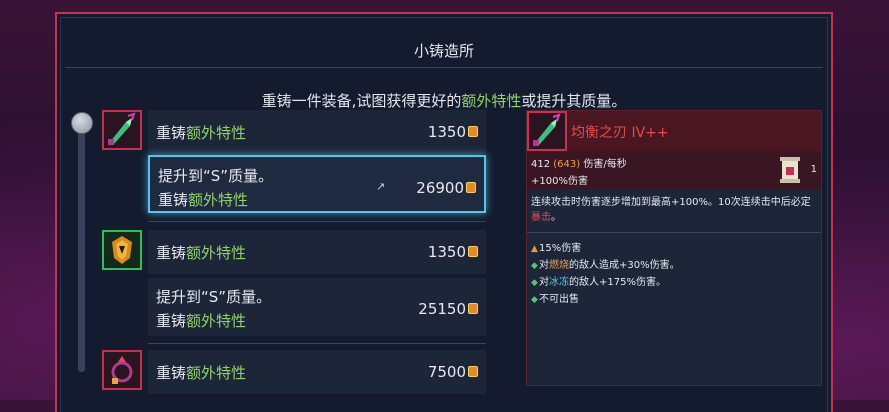 This screenshot has height=412, width=889. I want to click on price: 26900, so click(440, 188).